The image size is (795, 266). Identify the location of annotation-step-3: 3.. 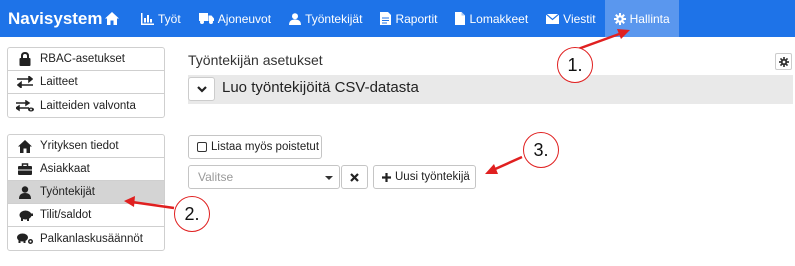
(541, 150).